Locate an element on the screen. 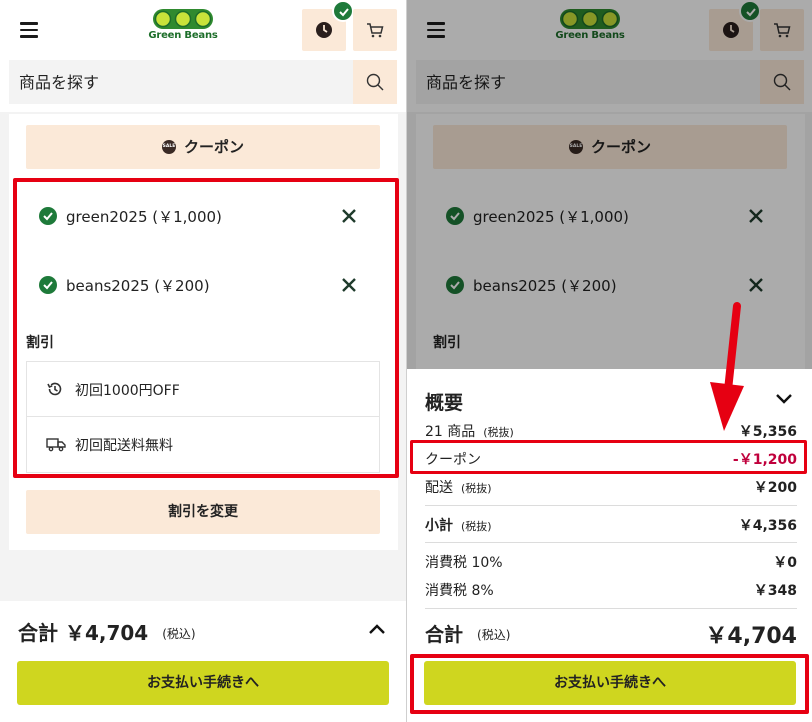 The width and height of the screenshot is (812, 722). grand-total-tax-note: (税込) is located at coordinates (494, 635).